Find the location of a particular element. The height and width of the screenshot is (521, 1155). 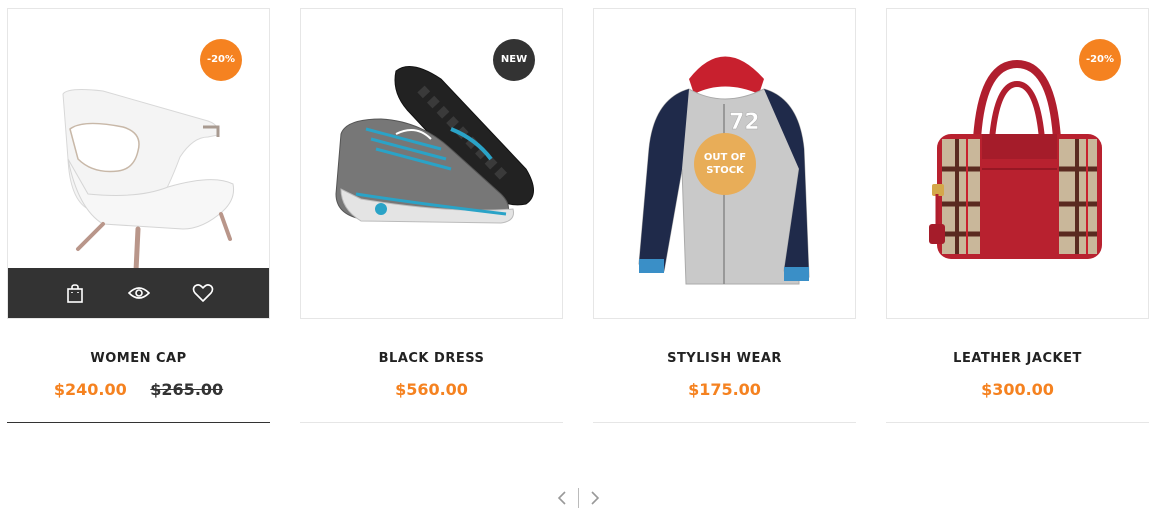

previous-button is located at coordinates (562, 498).